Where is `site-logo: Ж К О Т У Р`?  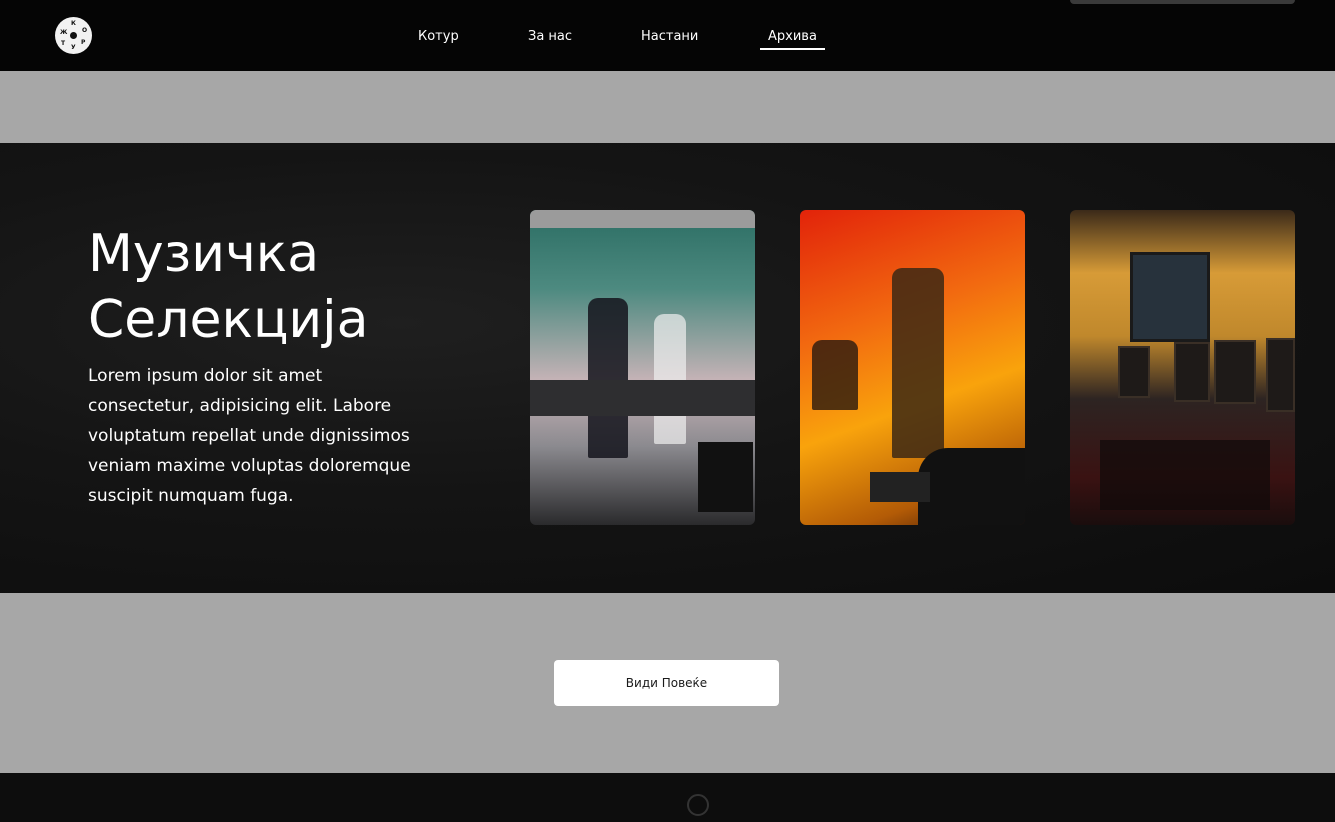
site-logo: Ж К О Т У Р is located at coordinates (73, 35).